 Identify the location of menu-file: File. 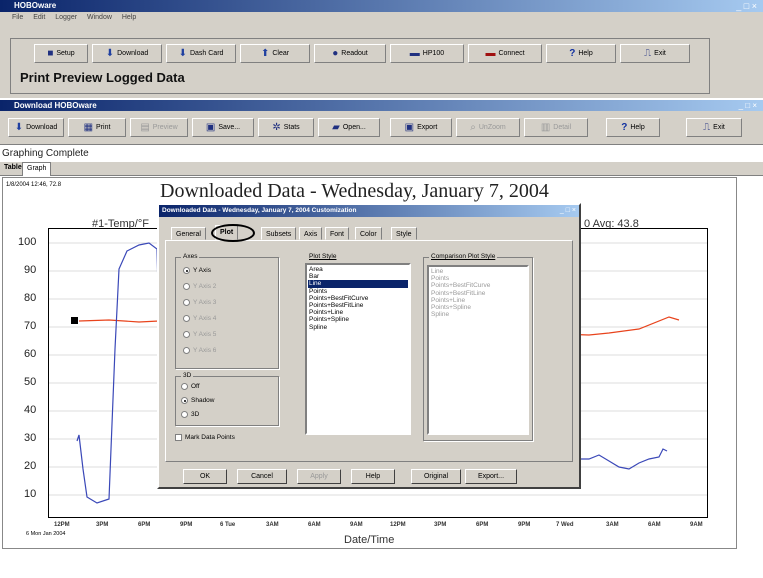
(17, 17).